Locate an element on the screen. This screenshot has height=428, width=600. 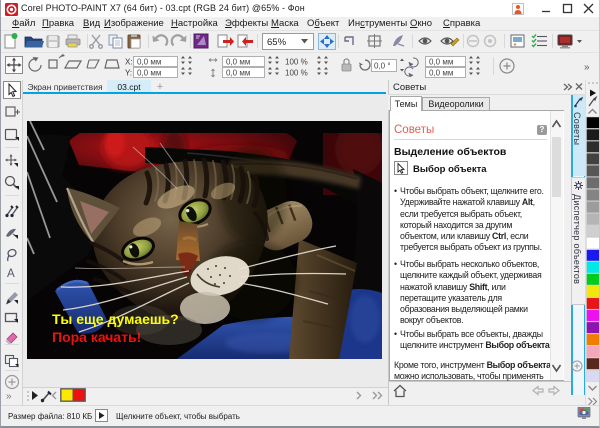
svg-text: A is located at coordinates (11, 274).